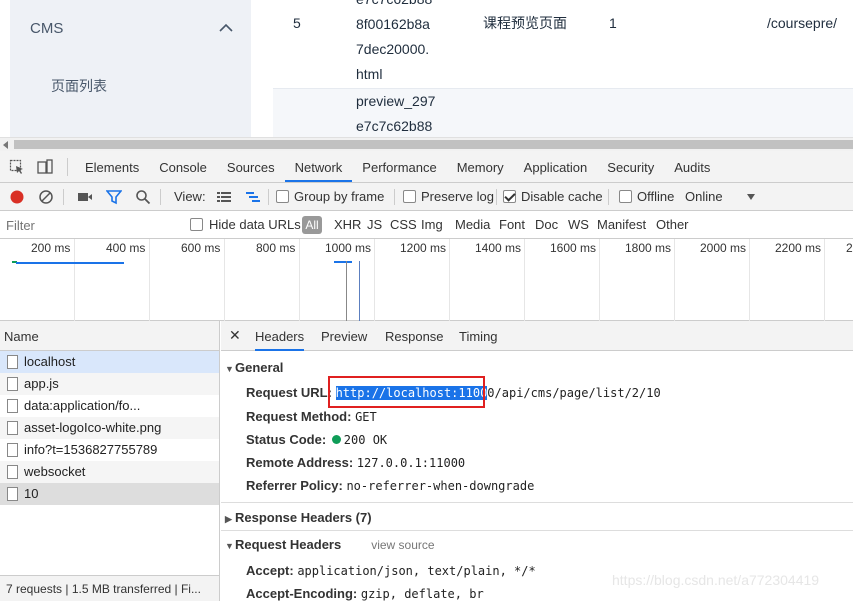 This screenshot has width=853, height=601. Describe the element at coordinates (751, 197) in the screenshot. I see `dropdown-arrow-icon` at that location.